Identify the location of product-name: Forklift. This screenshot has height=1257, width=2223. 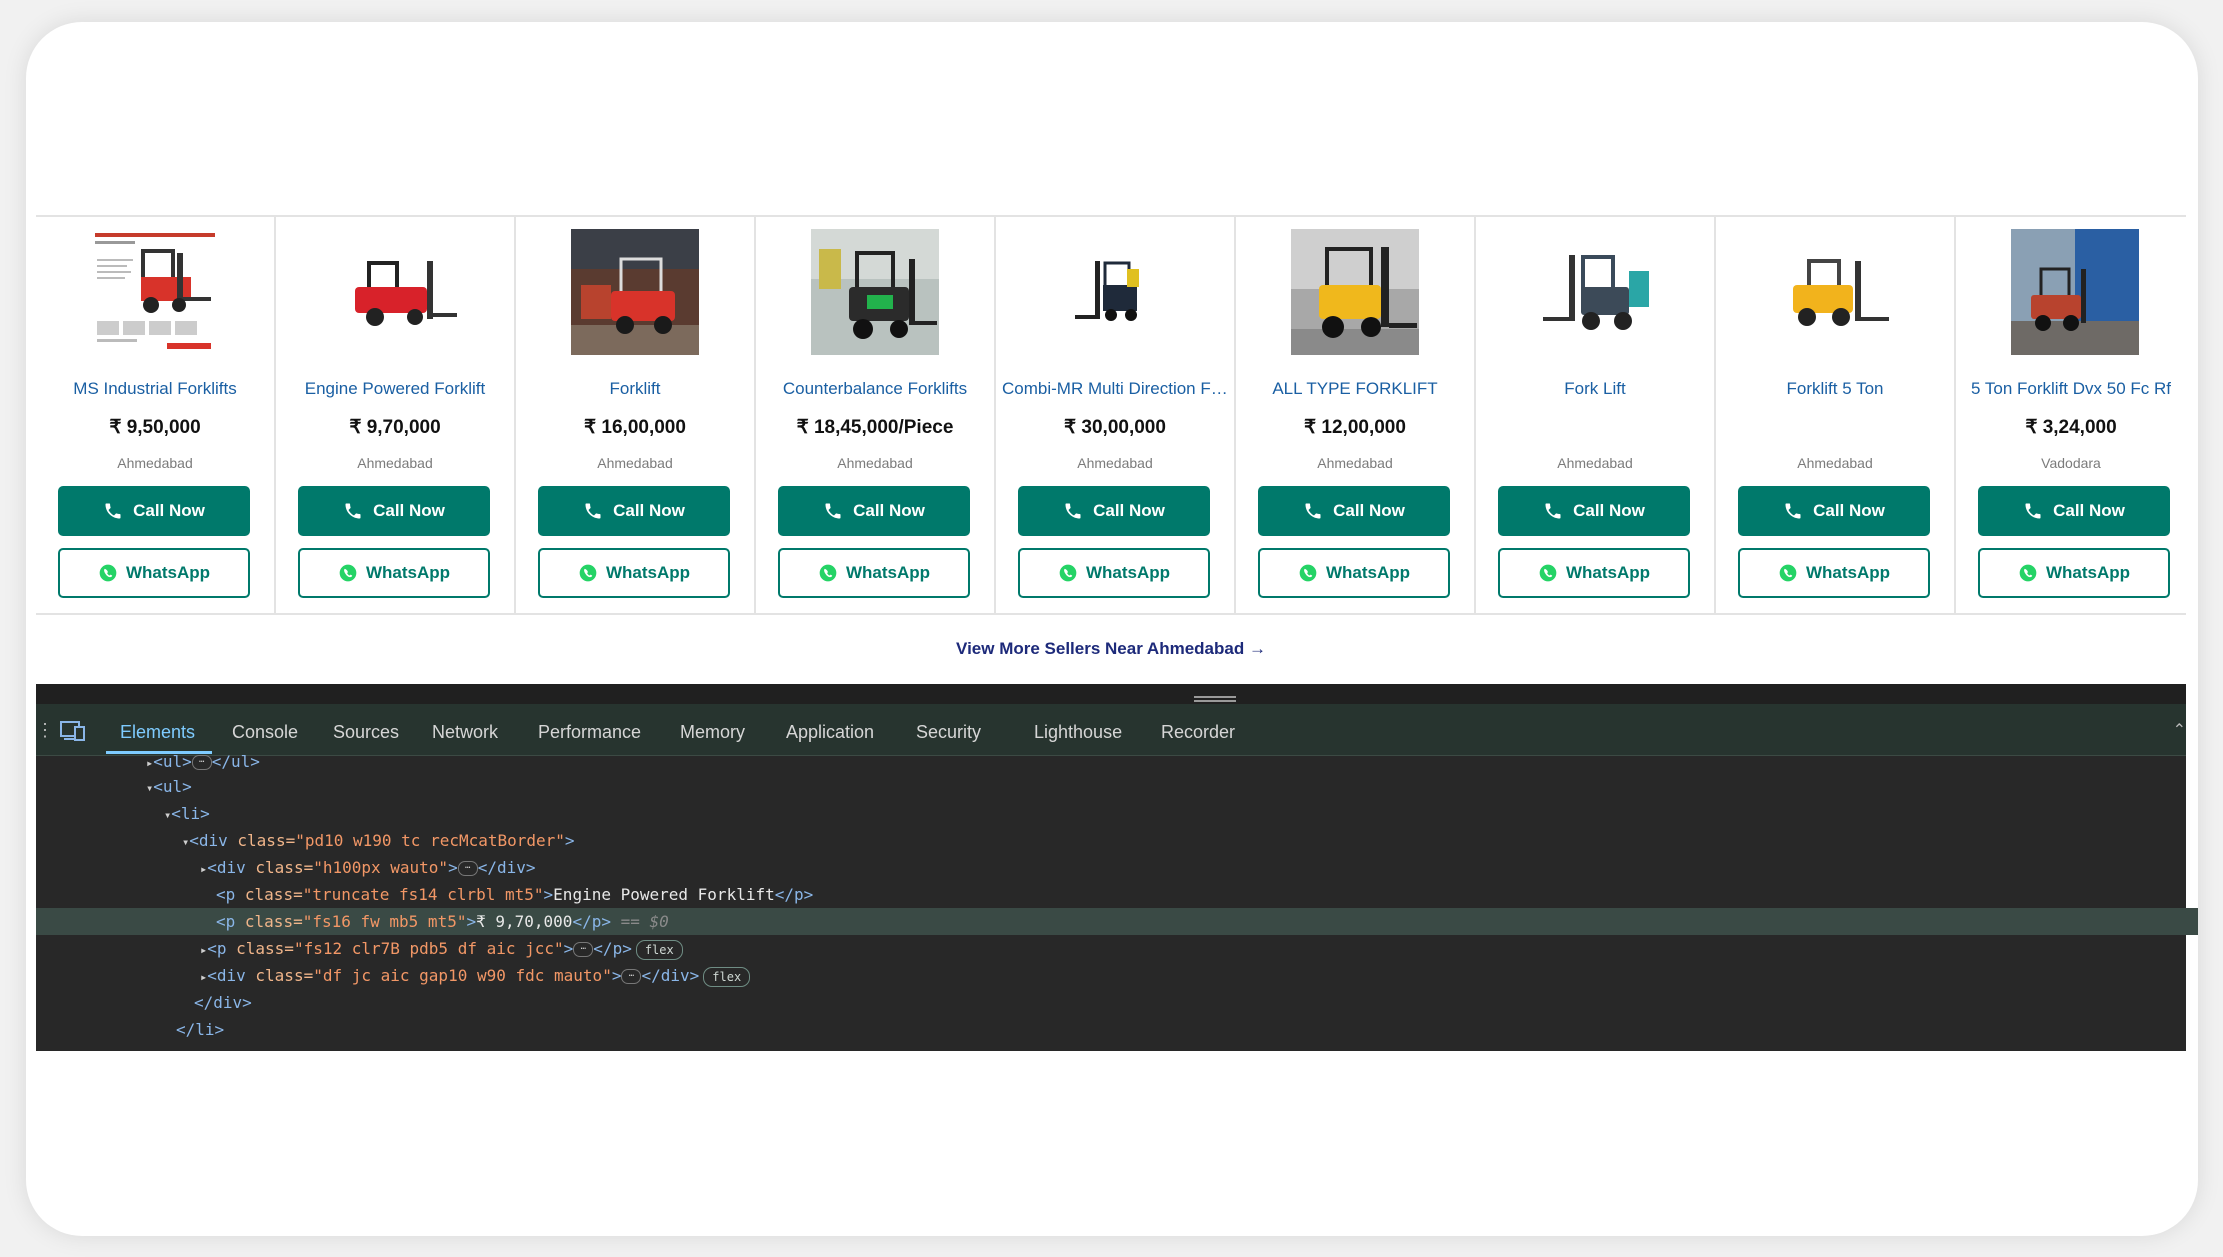
(635, 389).